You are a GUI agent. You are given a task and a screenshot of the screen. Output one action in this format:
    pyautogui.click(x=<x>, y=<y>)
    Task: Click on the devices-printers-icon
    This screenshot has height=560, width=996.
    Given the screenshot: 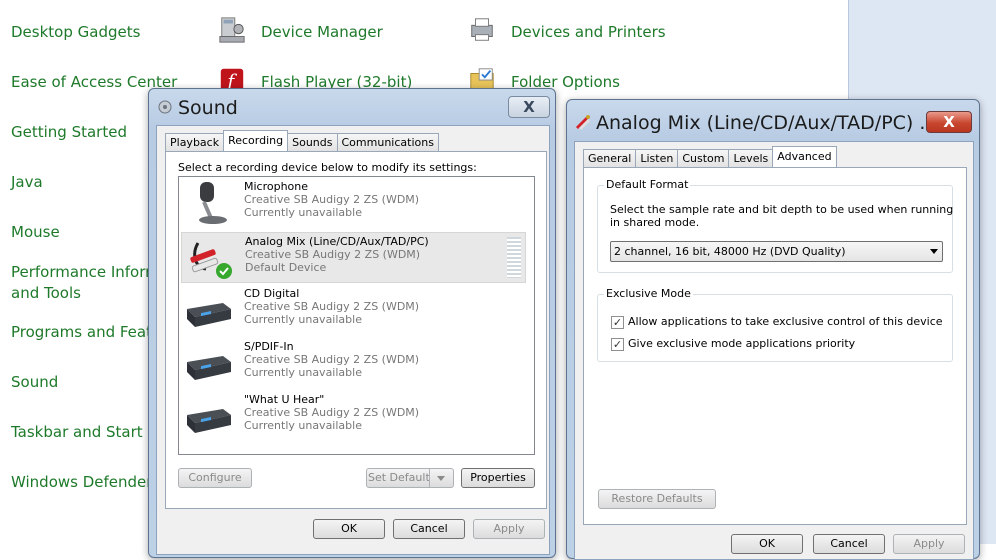 What is the action you would take?
    pyautogui.click(x=482, y=30)
    